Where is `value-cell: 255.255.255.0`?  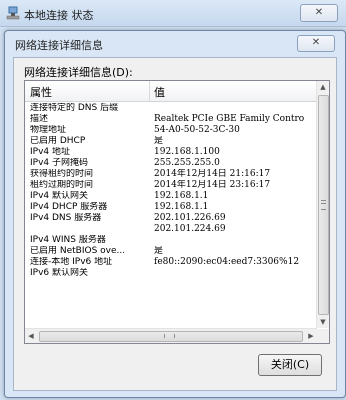
value-cell: 255.255.255.0 is located at coordinates (187, 163).